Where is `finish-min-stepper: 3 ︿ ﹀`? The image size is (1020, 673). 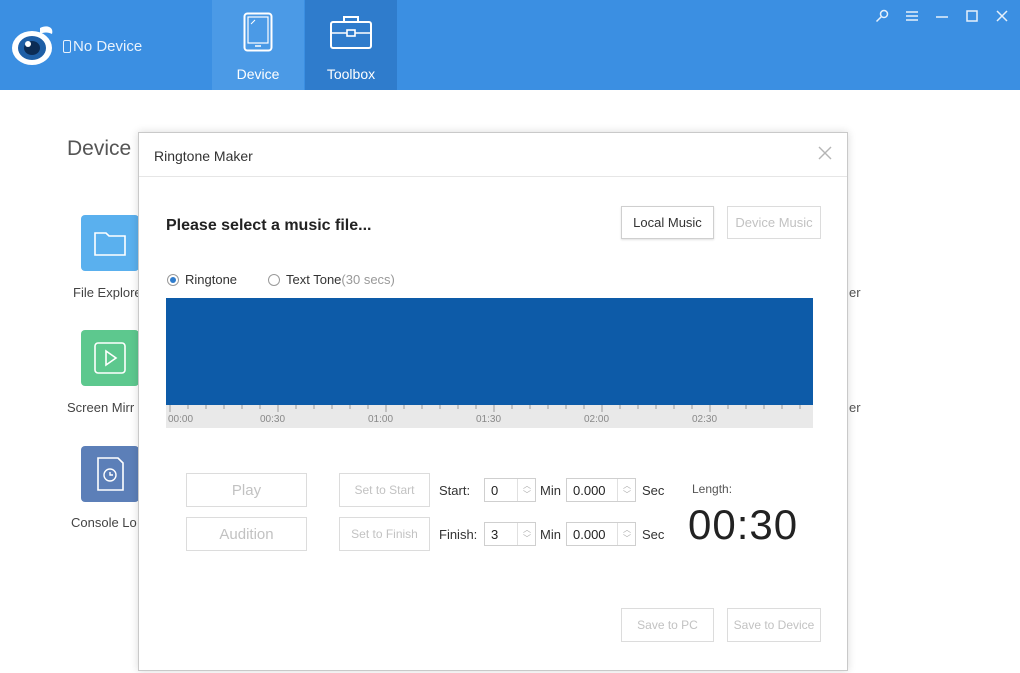 finish-min-stepper: 3 ︿ ﹀ is located at coordinates (510, 534).